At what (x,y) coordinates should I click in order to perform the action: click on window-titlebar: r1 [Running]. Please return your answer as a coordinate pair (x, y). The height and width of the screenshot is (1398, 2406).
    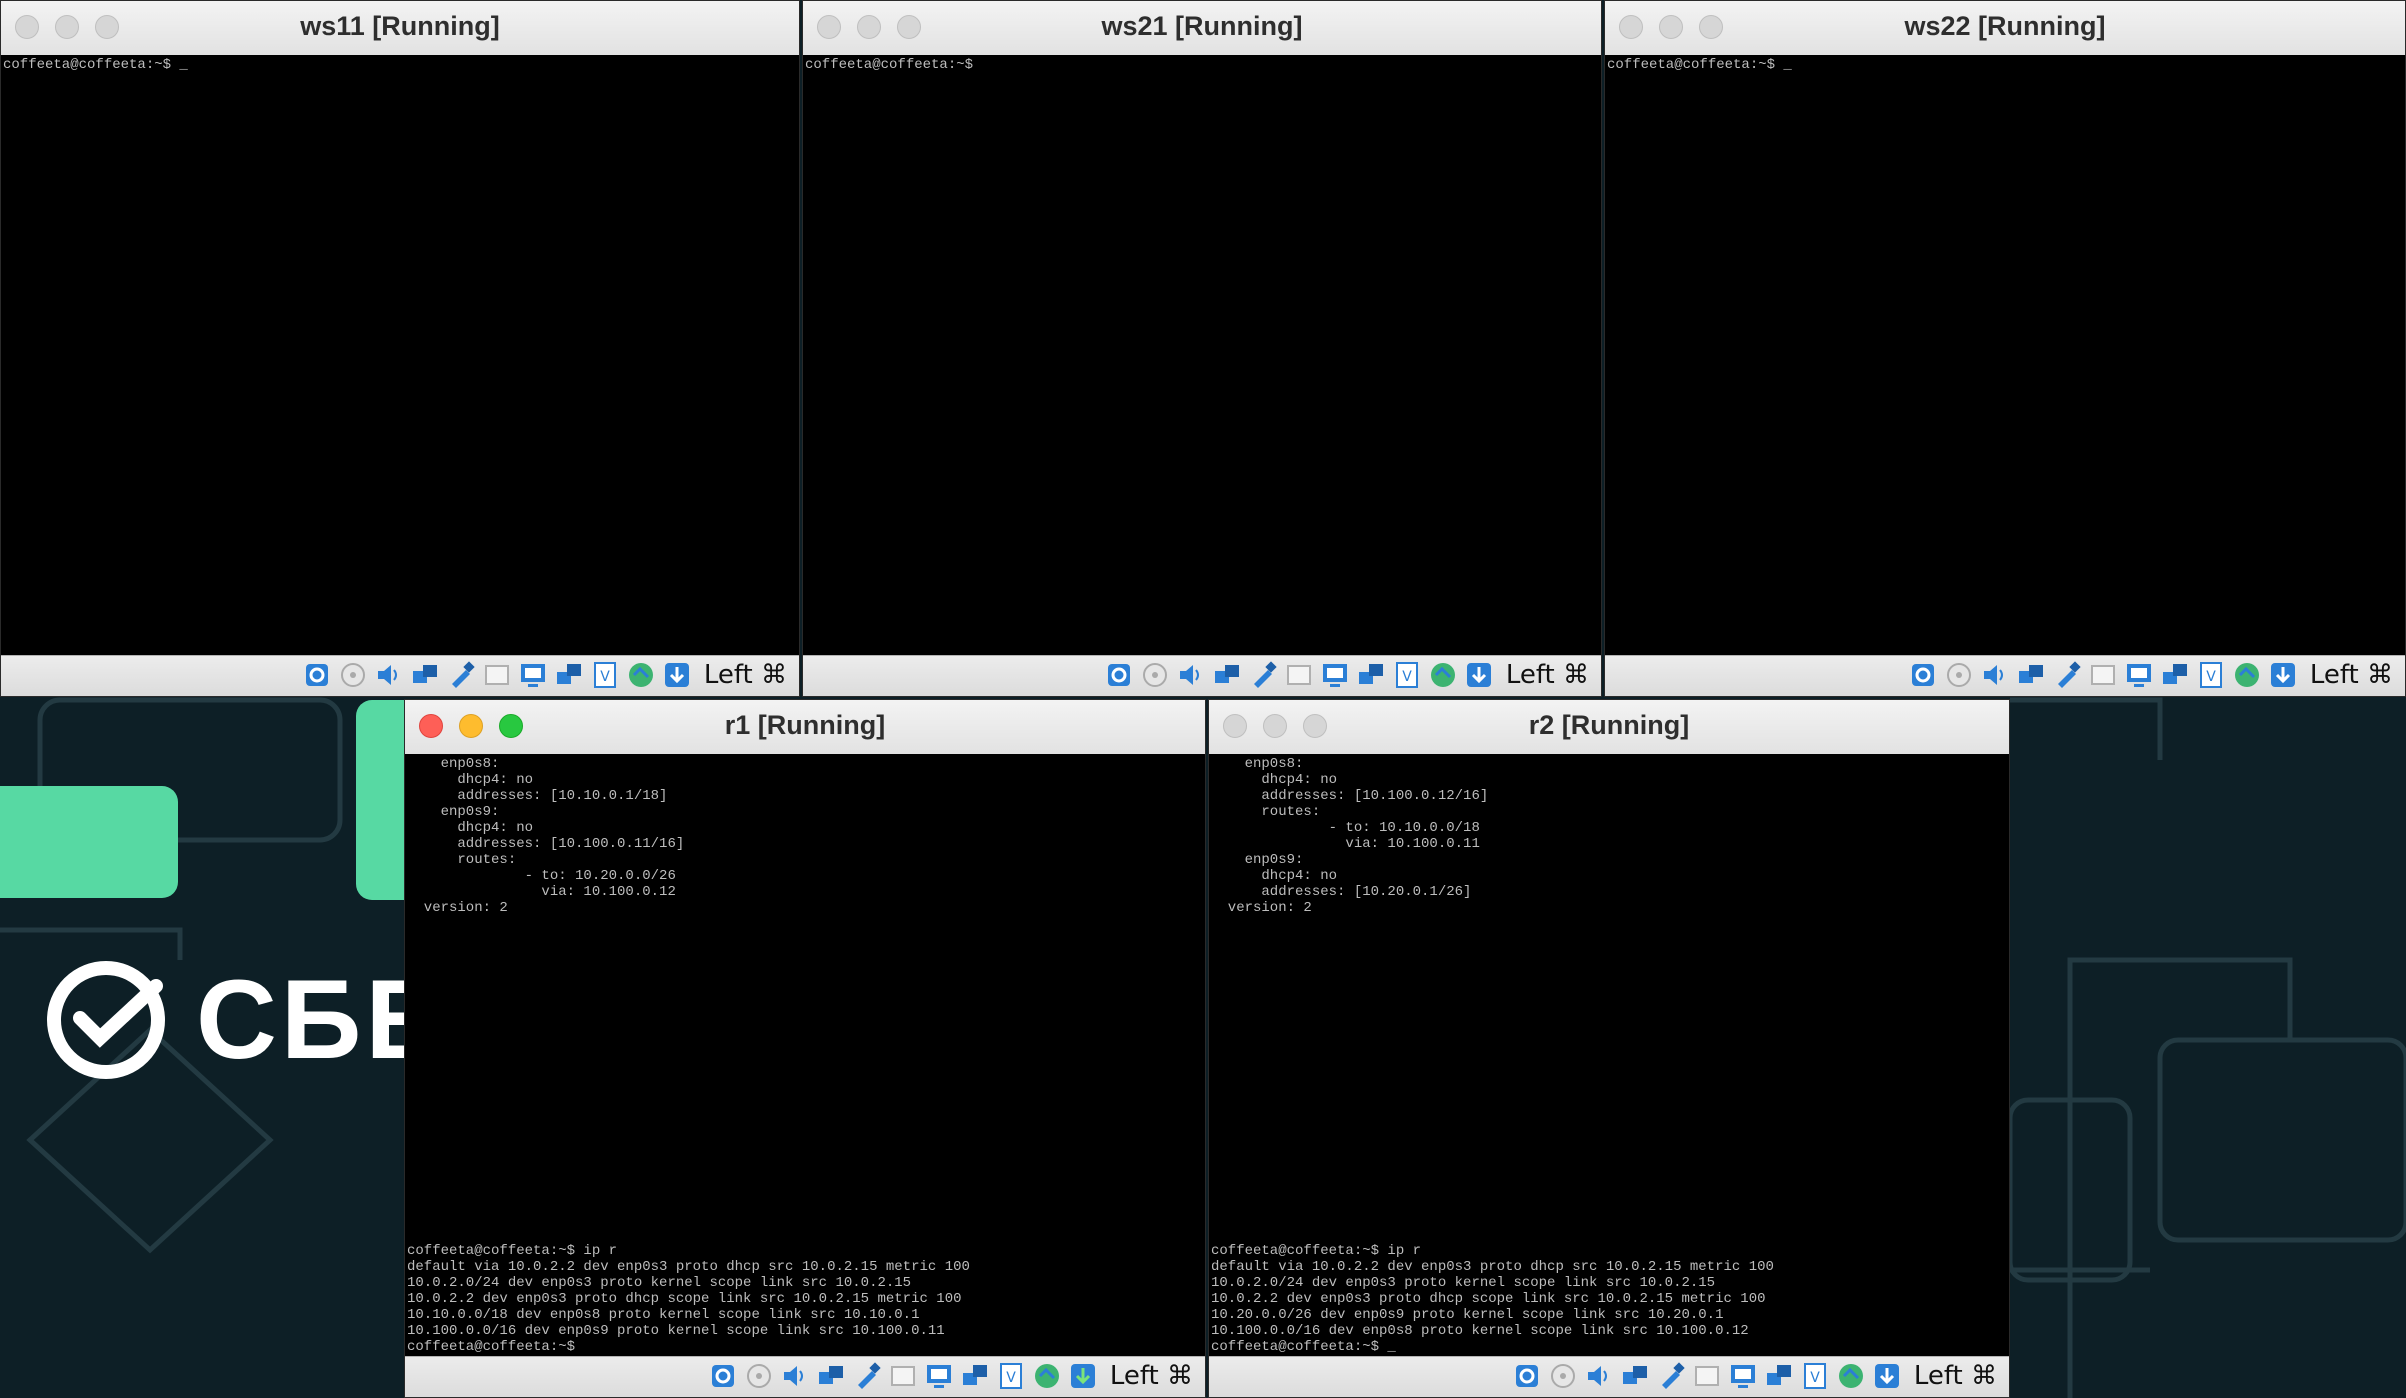
    Looking at the image, I should click on (805, 727).